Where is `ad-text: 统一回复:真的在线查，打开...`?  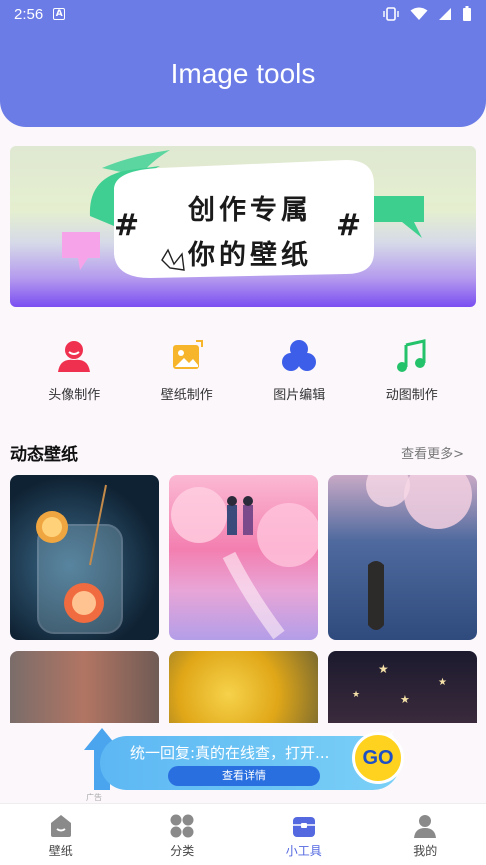
ad-text: 统一回复:真的在线查，打开... is located at coordinates (230, 753).